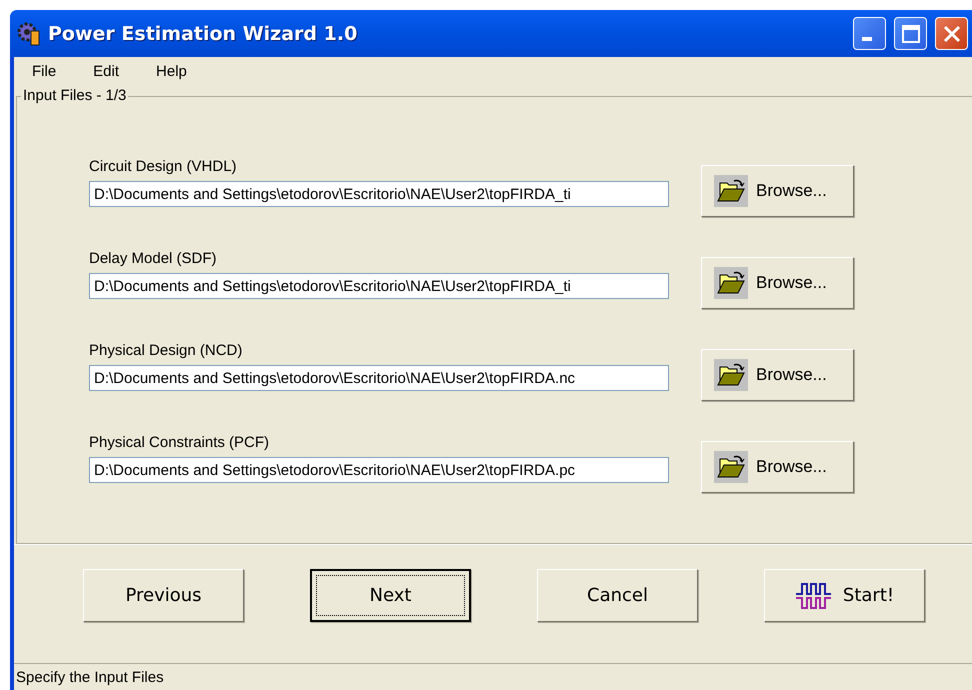  I want to click on status-bar: Specify the Input Files, so click(493, 676).